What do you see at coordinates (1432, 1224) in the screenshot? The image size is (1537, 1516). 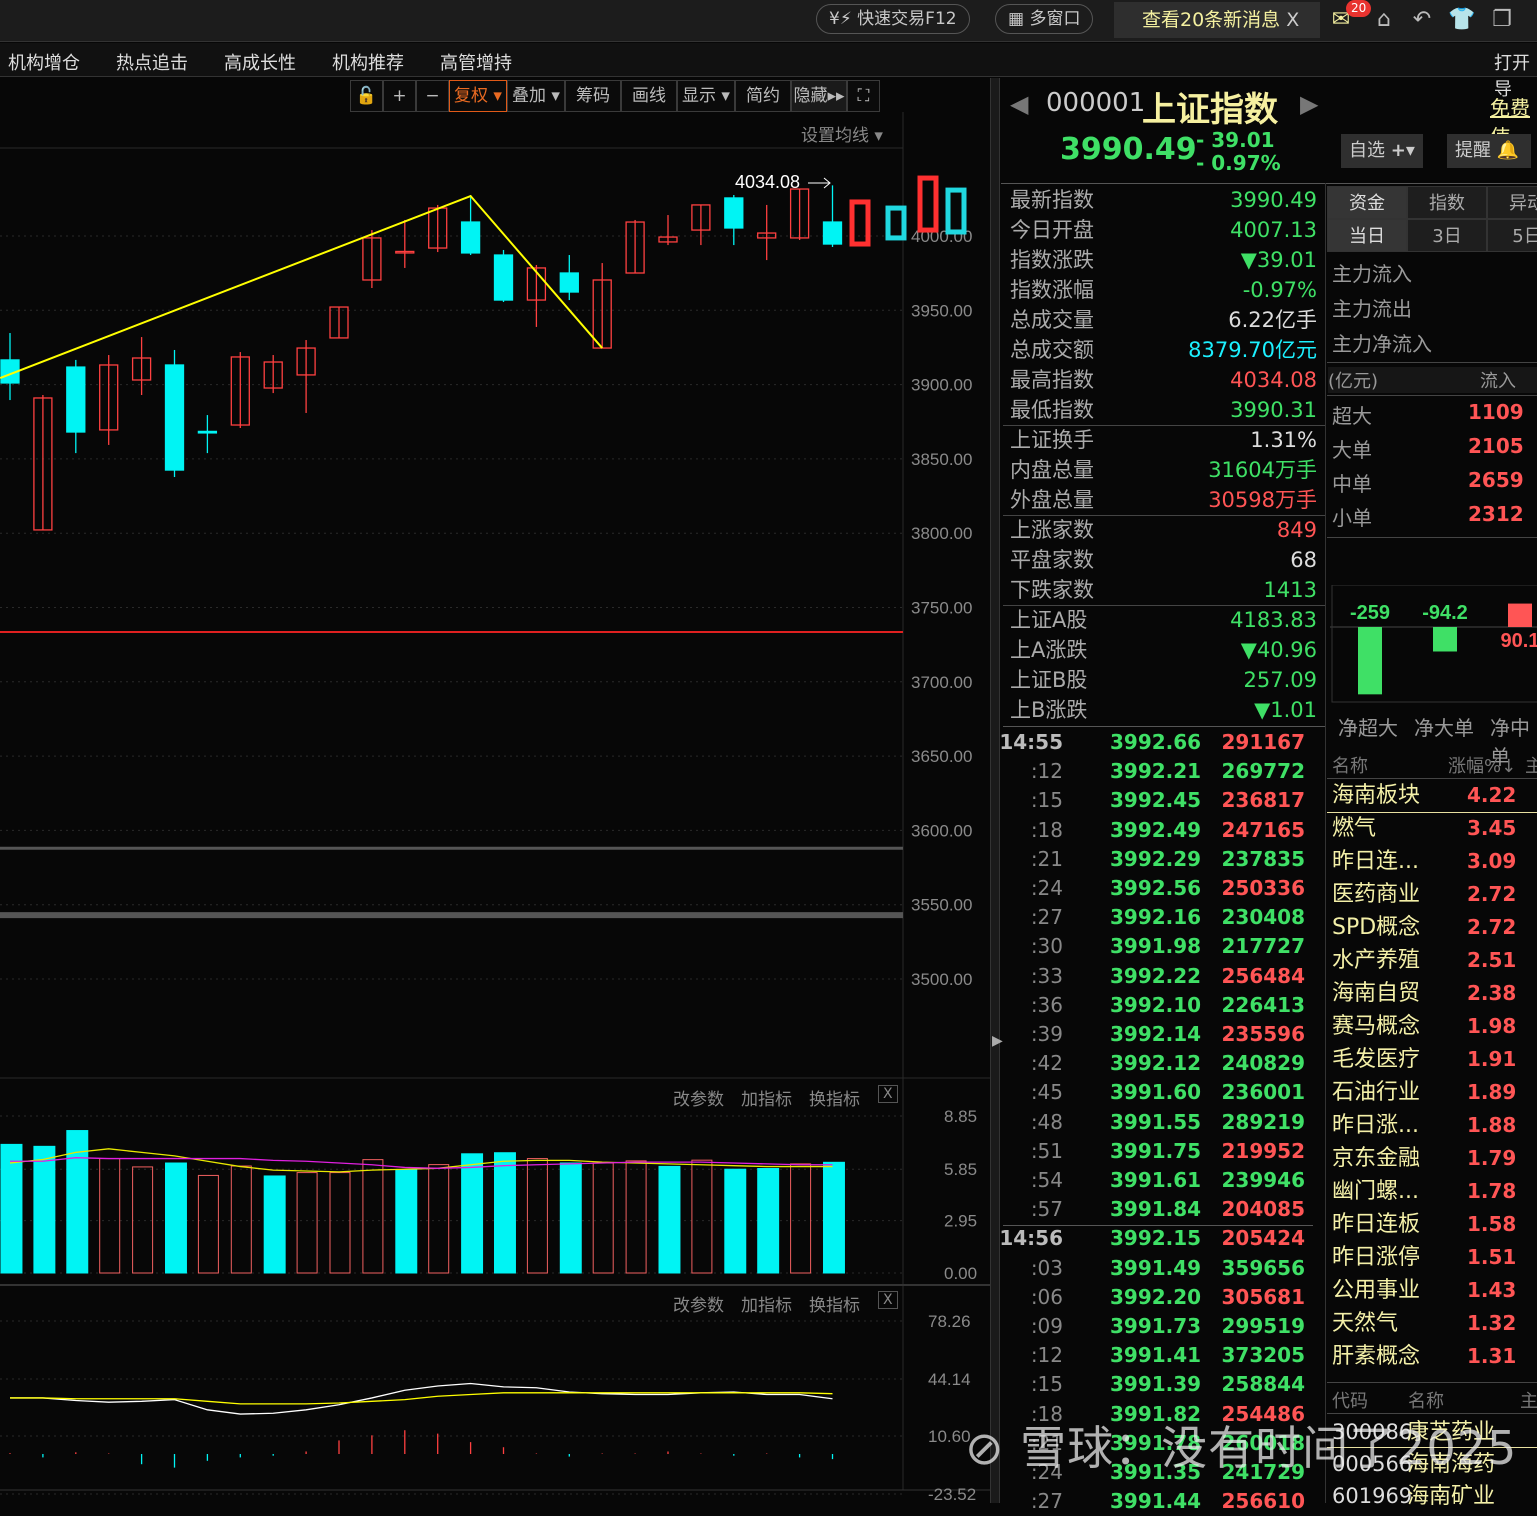 I see `sector-row: 昨日连板 1.58` at bounding box center [1432, 1224].